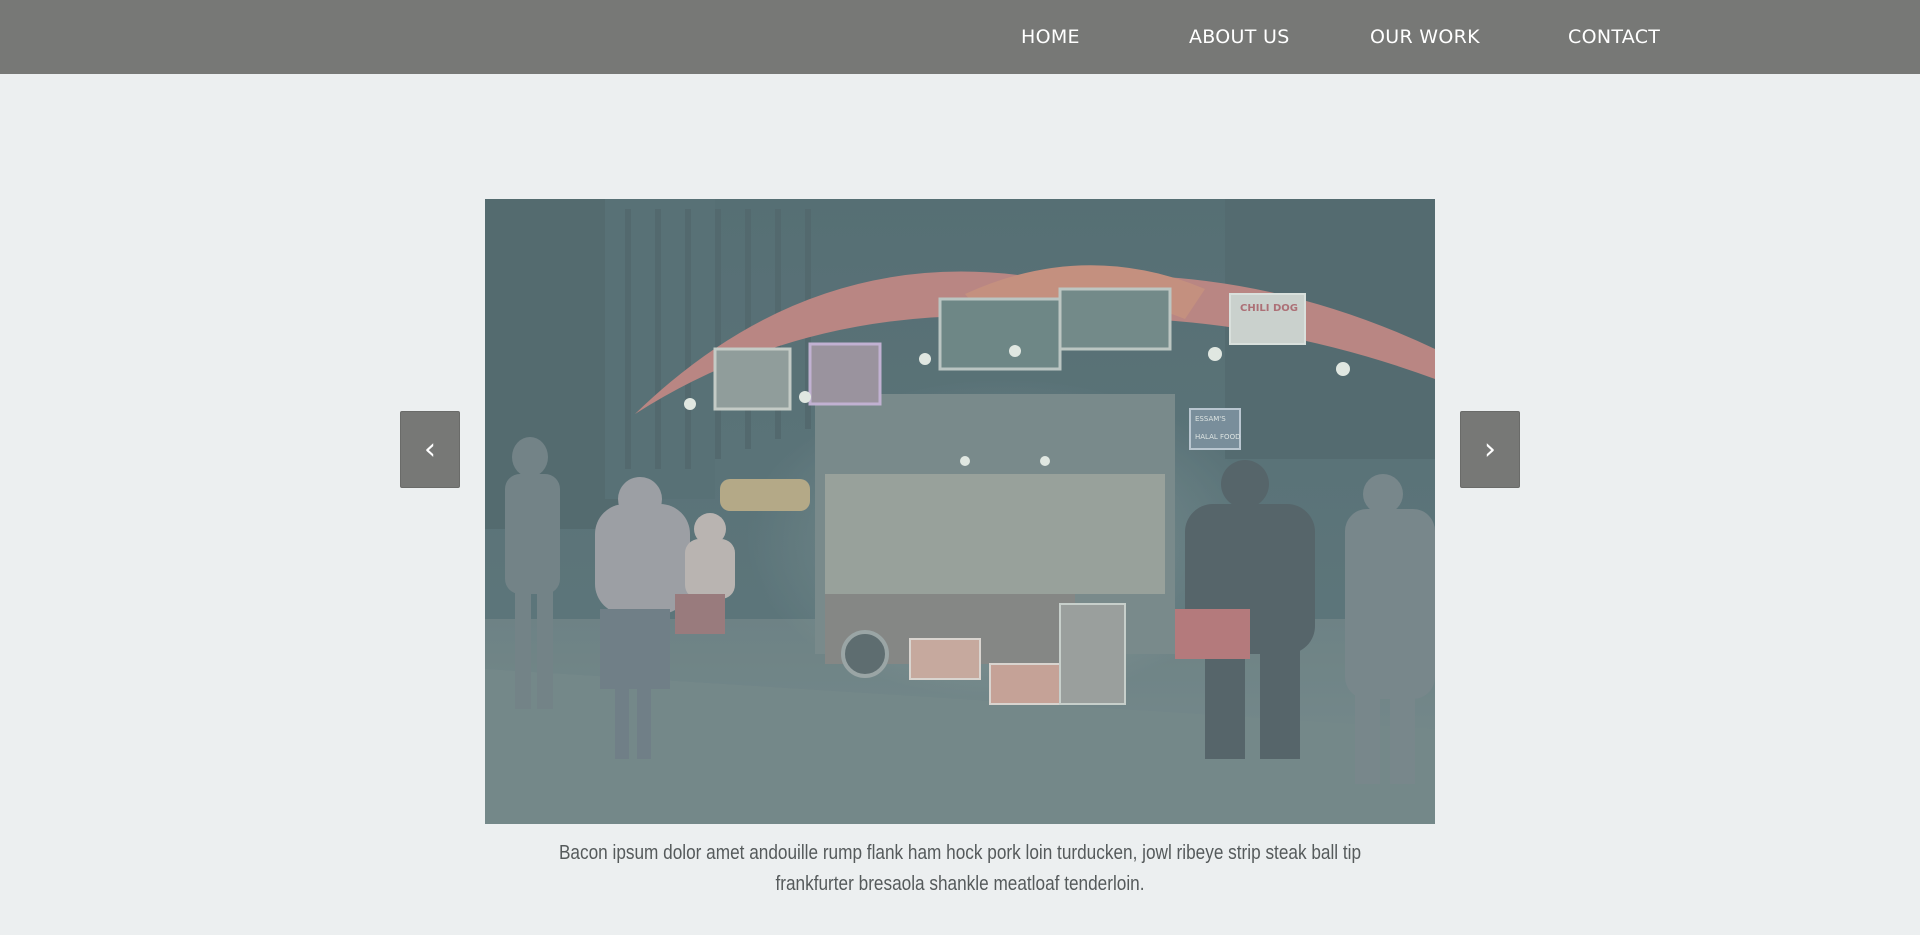  I want to click on slider-next-button: ›, so click(1490, 449).